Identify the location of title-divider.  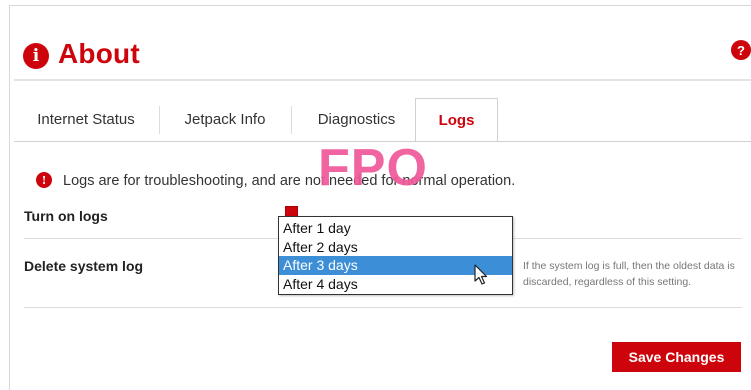
(382, 80).